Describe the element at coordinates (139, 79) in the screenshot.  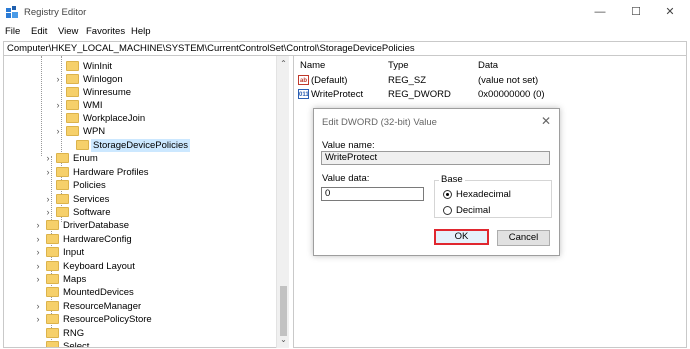
I see `tree-item: › Winlogon` at that location.